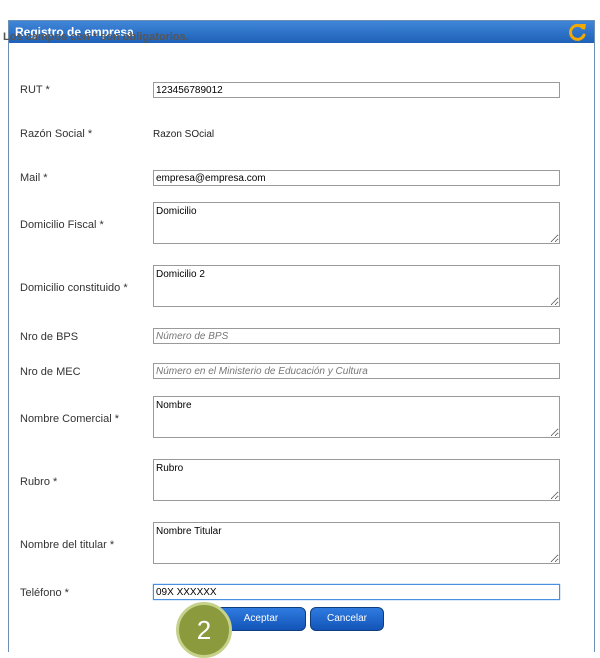 This screenshot has height=658, width=600. What do you see at coordinates (356, 336) in the screenshot?
I see `nro-bps-input` at bounding box center [356, 336].